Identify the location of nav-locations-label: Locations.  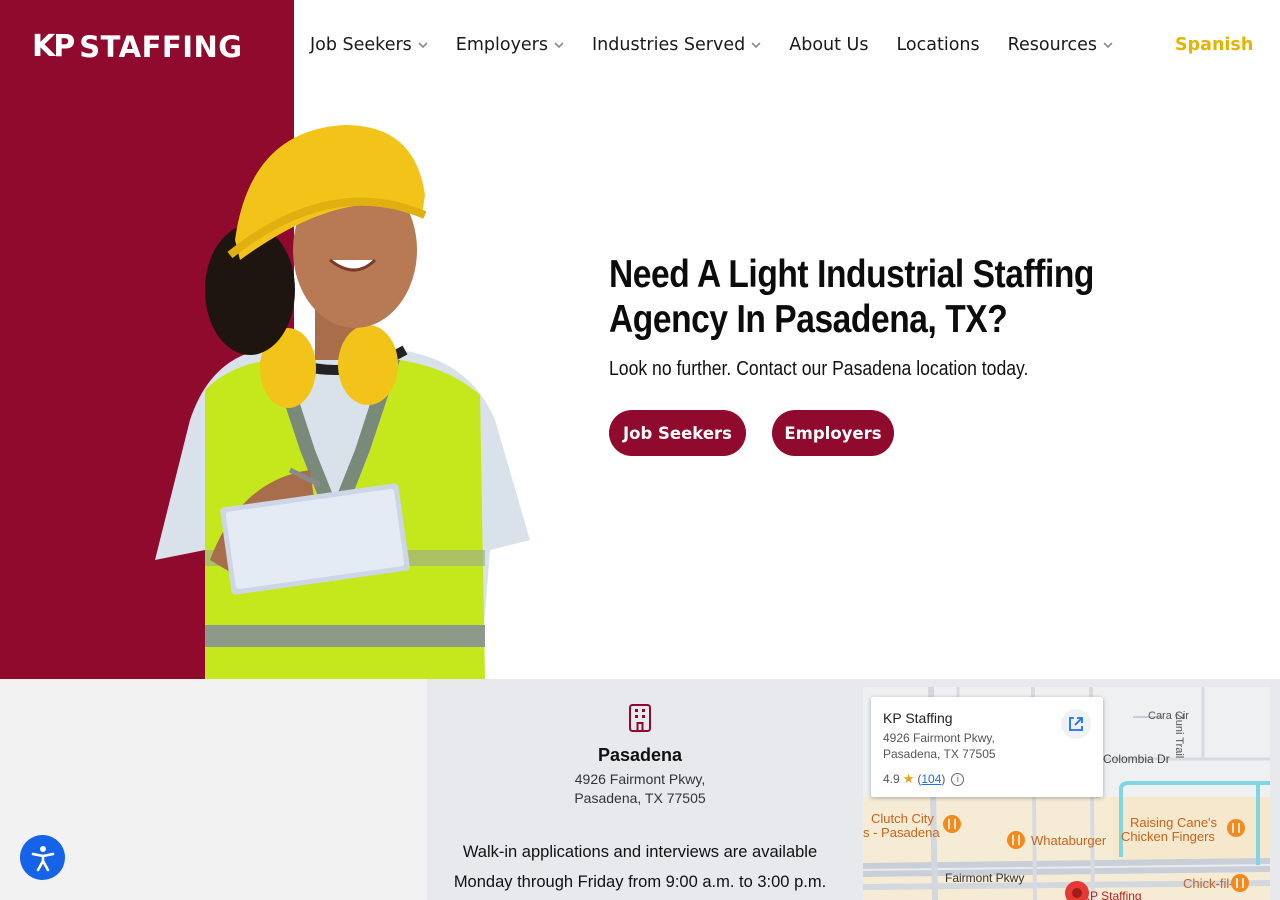
(938, 45).